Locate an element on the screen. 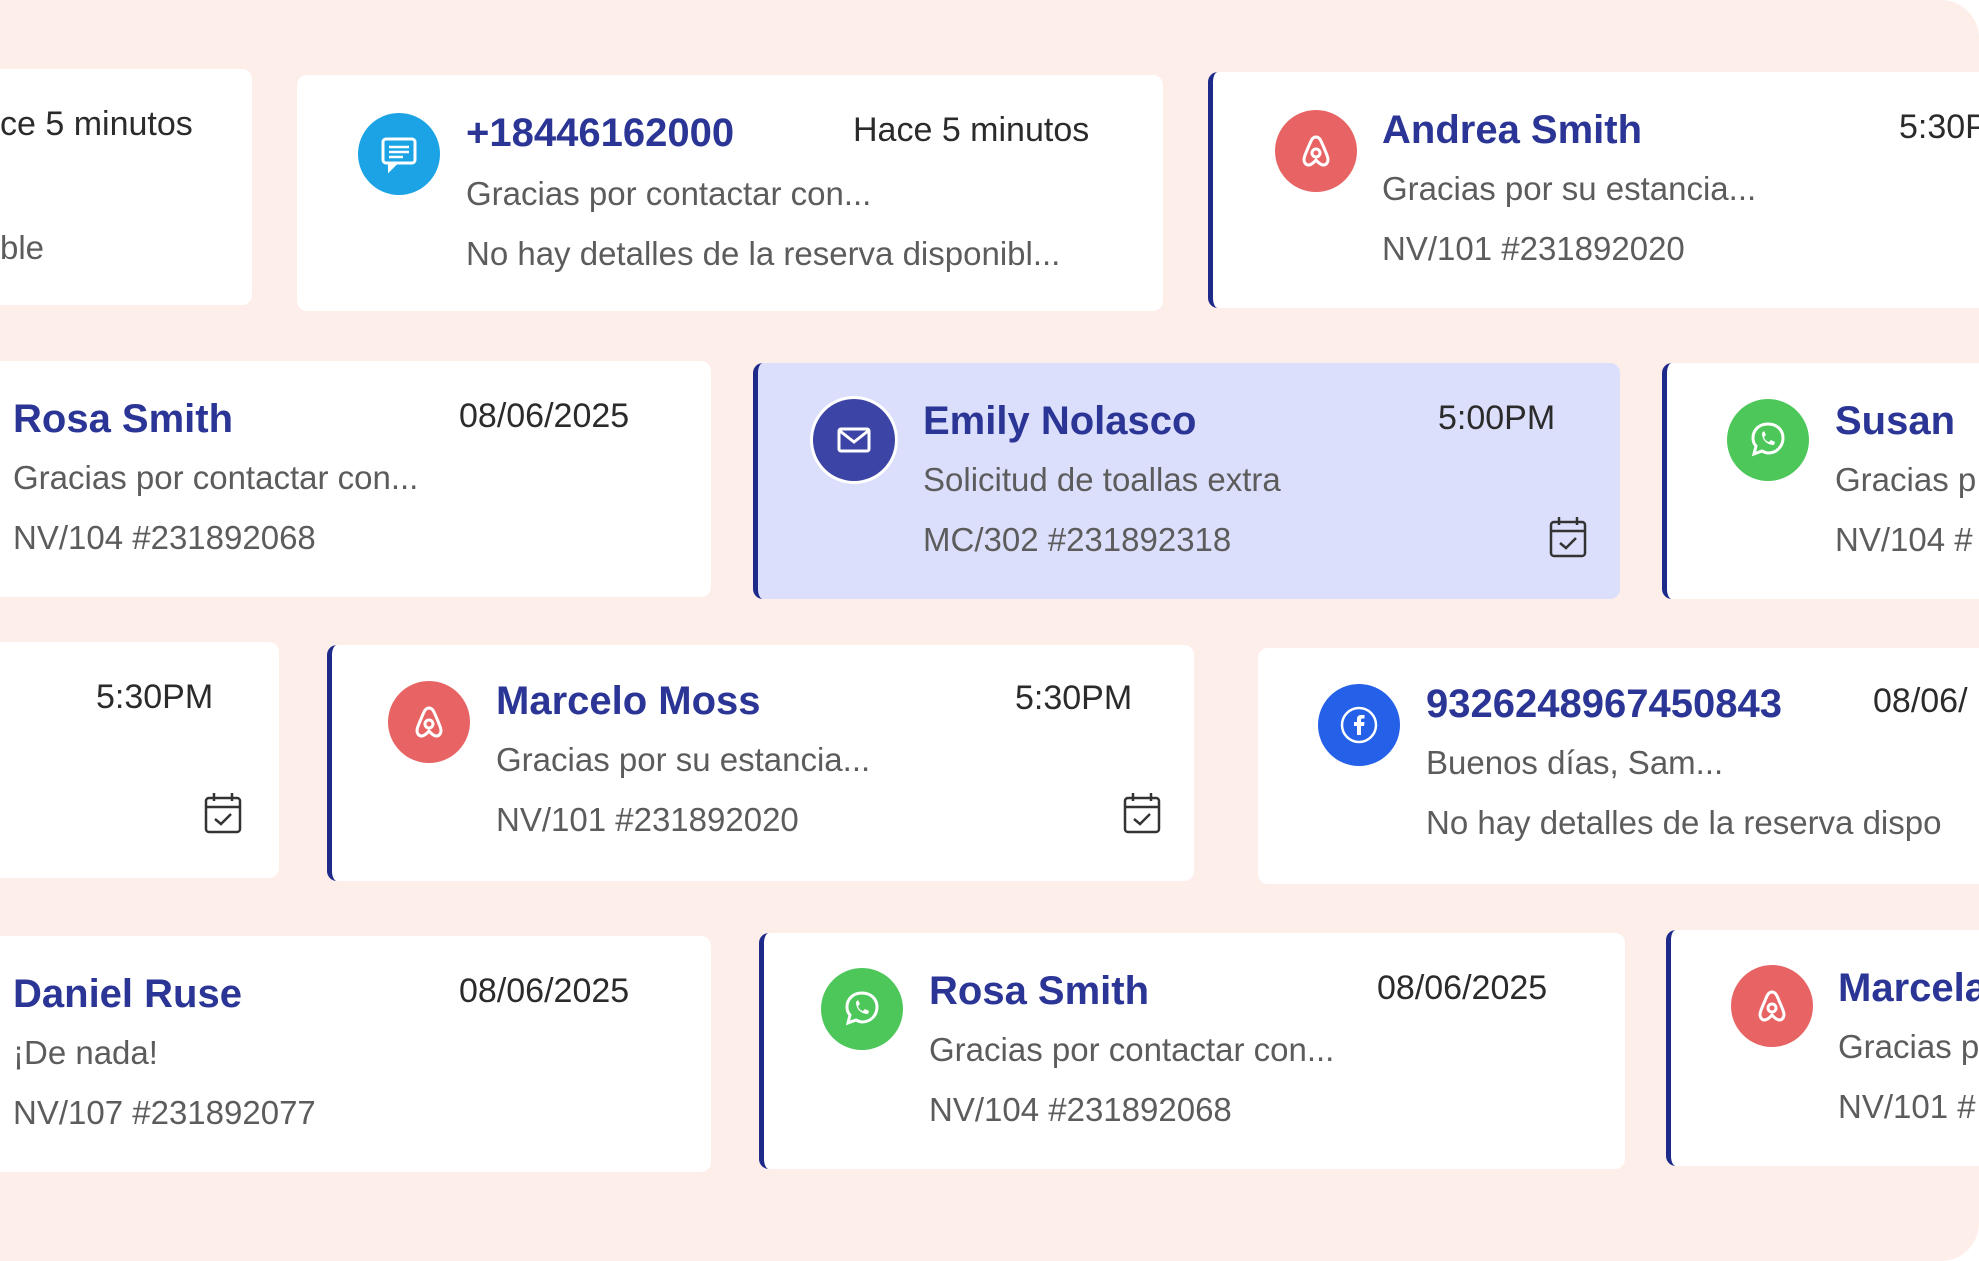 This screenshot has height=1261, width=1979. contact-name: Marcela is located at coordinates (1908, 988).